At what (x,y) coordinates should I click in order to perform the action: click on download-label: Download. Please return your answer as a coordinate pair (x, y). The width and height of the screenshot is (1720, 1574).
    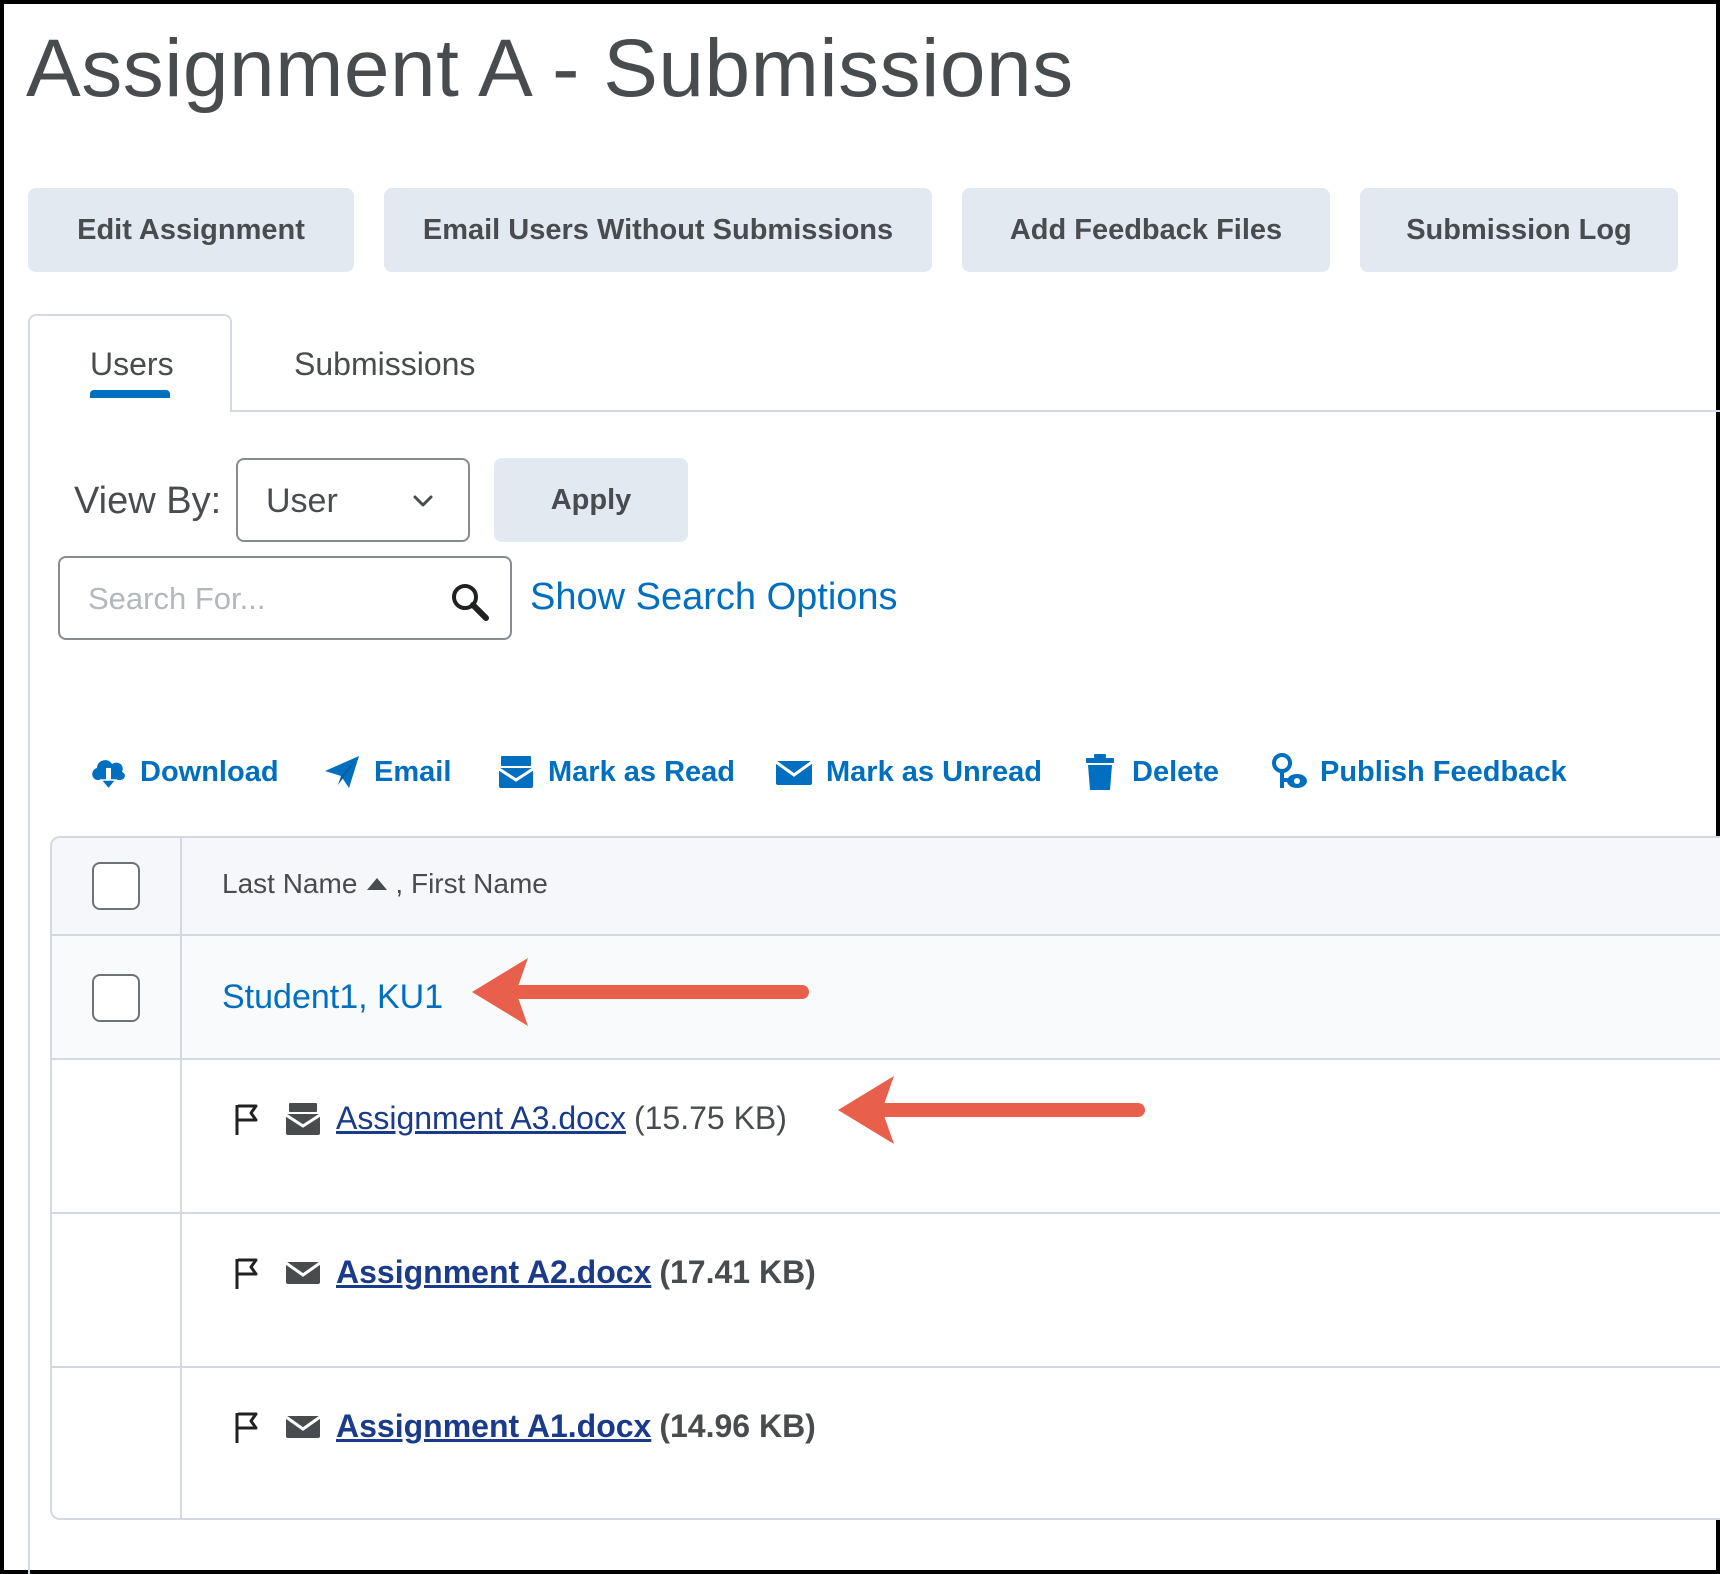
    Looking at the image, I should click on (209, 771).